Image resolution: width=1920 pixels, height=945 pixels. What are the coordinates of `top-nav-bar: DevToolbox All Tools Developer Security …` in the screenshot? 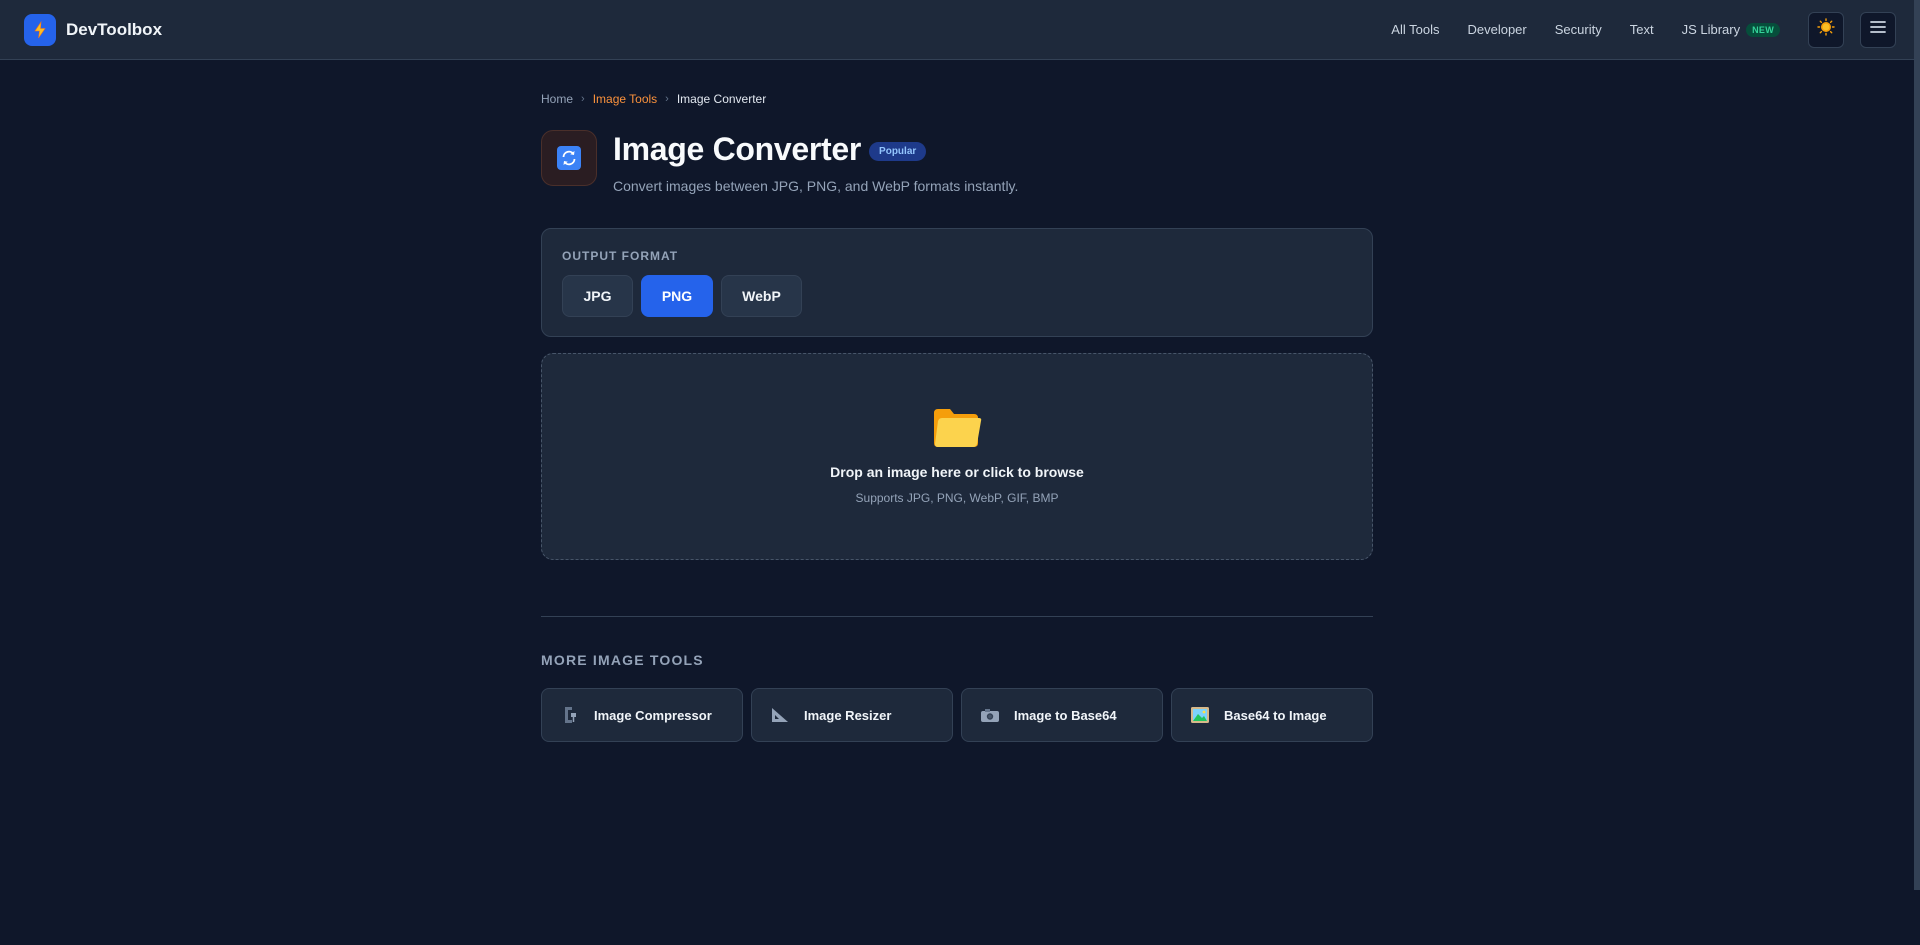 It's located at (960, 30).